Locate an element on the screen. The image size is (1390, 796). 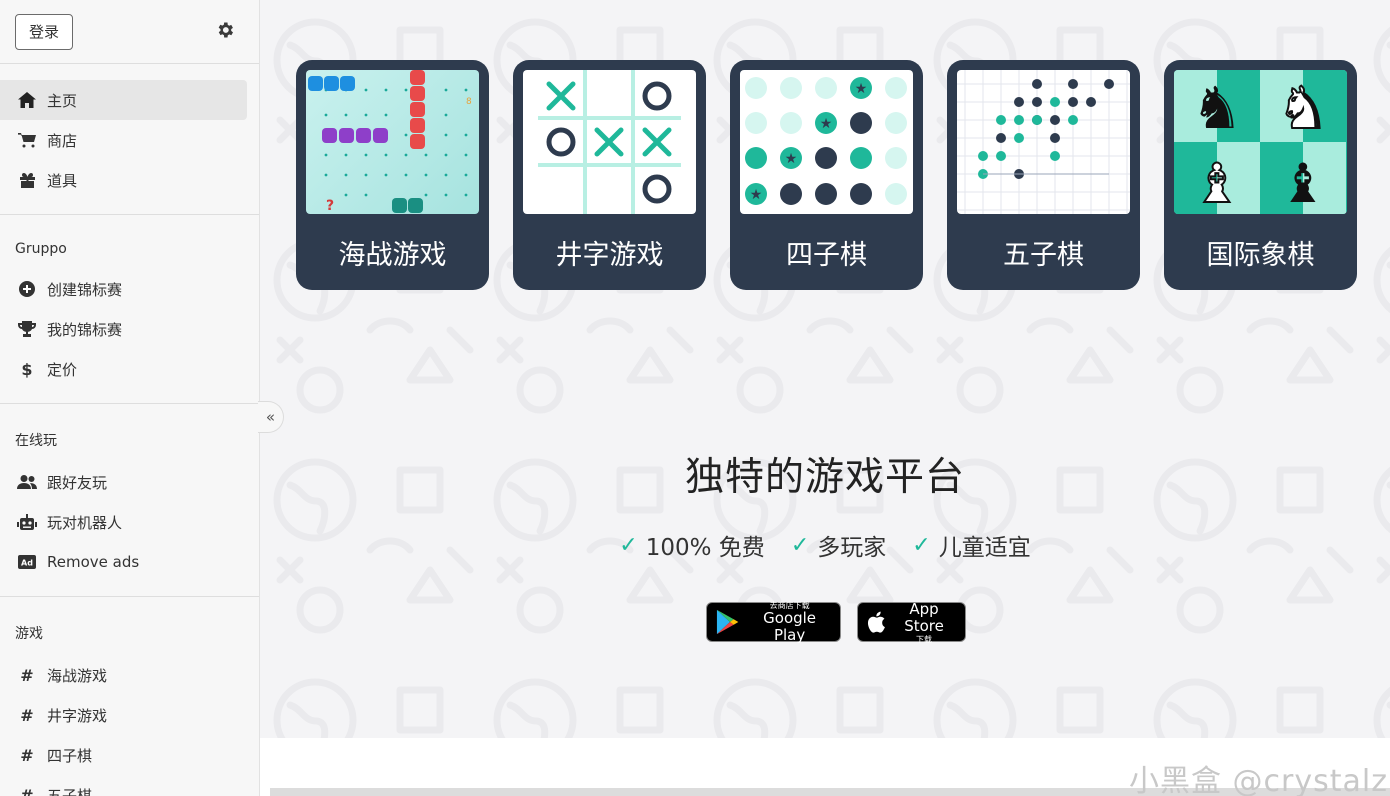
ad-icon: Ad is located at coordinates (27, 562).